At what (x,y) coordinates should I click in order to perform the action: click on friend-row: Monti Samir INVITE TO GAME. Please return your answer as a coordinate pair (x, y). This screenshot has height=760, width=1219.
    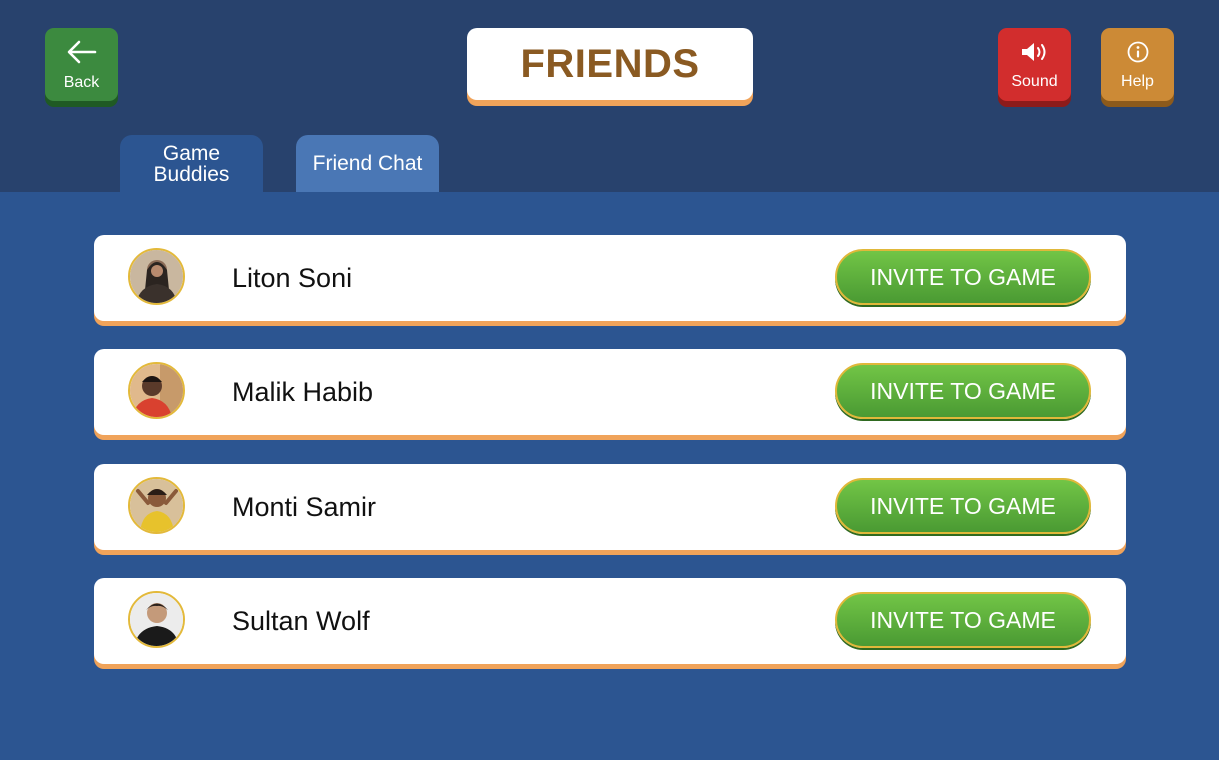
    Looking at the image, I should click on (610, 507).